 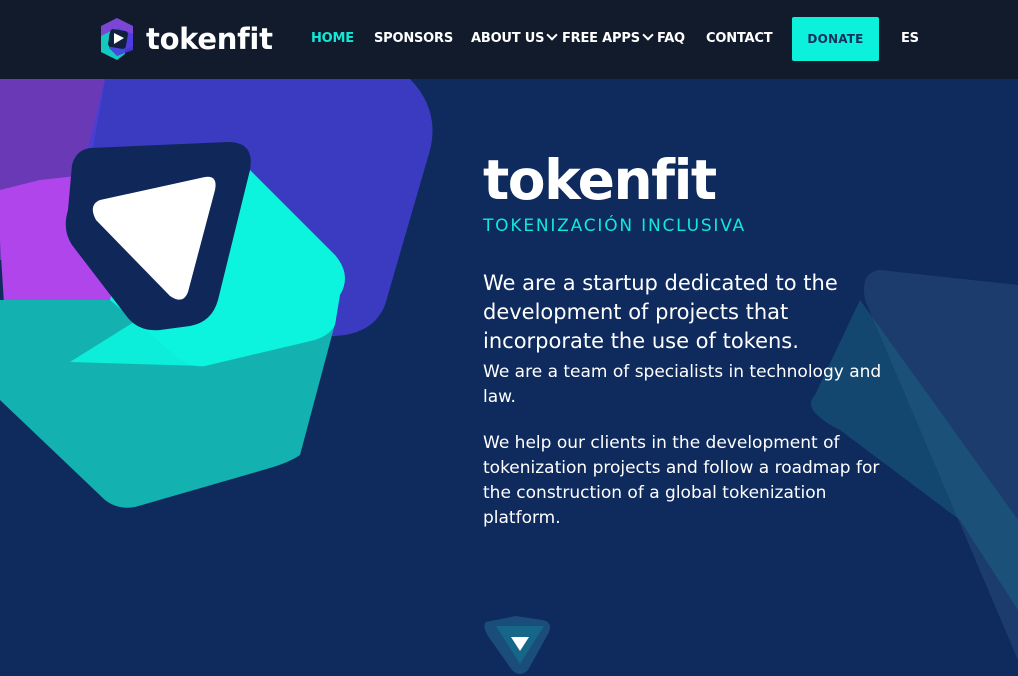 I want to click on language-switch: ES, so click(x=910, y=39).